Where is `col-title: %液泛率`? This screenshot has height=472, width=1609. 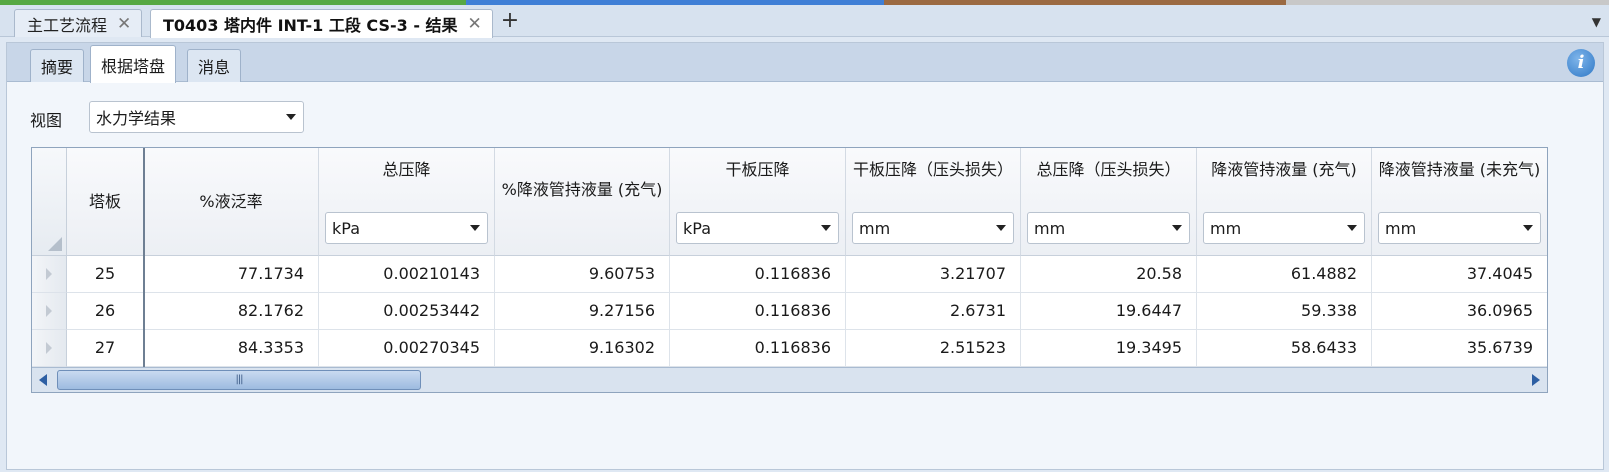 col-title: %液泛率 is located at coordinates (231, 201).